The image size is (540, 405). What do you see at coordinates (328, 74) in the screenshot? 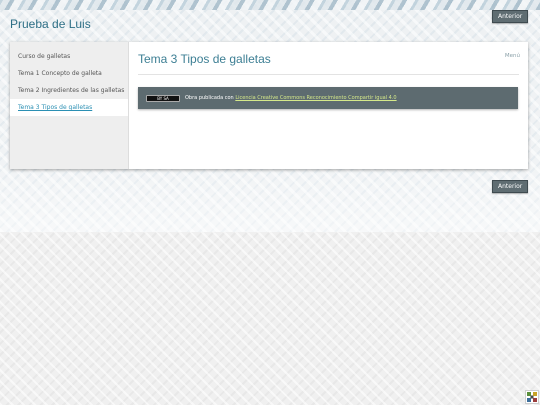
I see `heading-divider` at bounding box center [328, 74].